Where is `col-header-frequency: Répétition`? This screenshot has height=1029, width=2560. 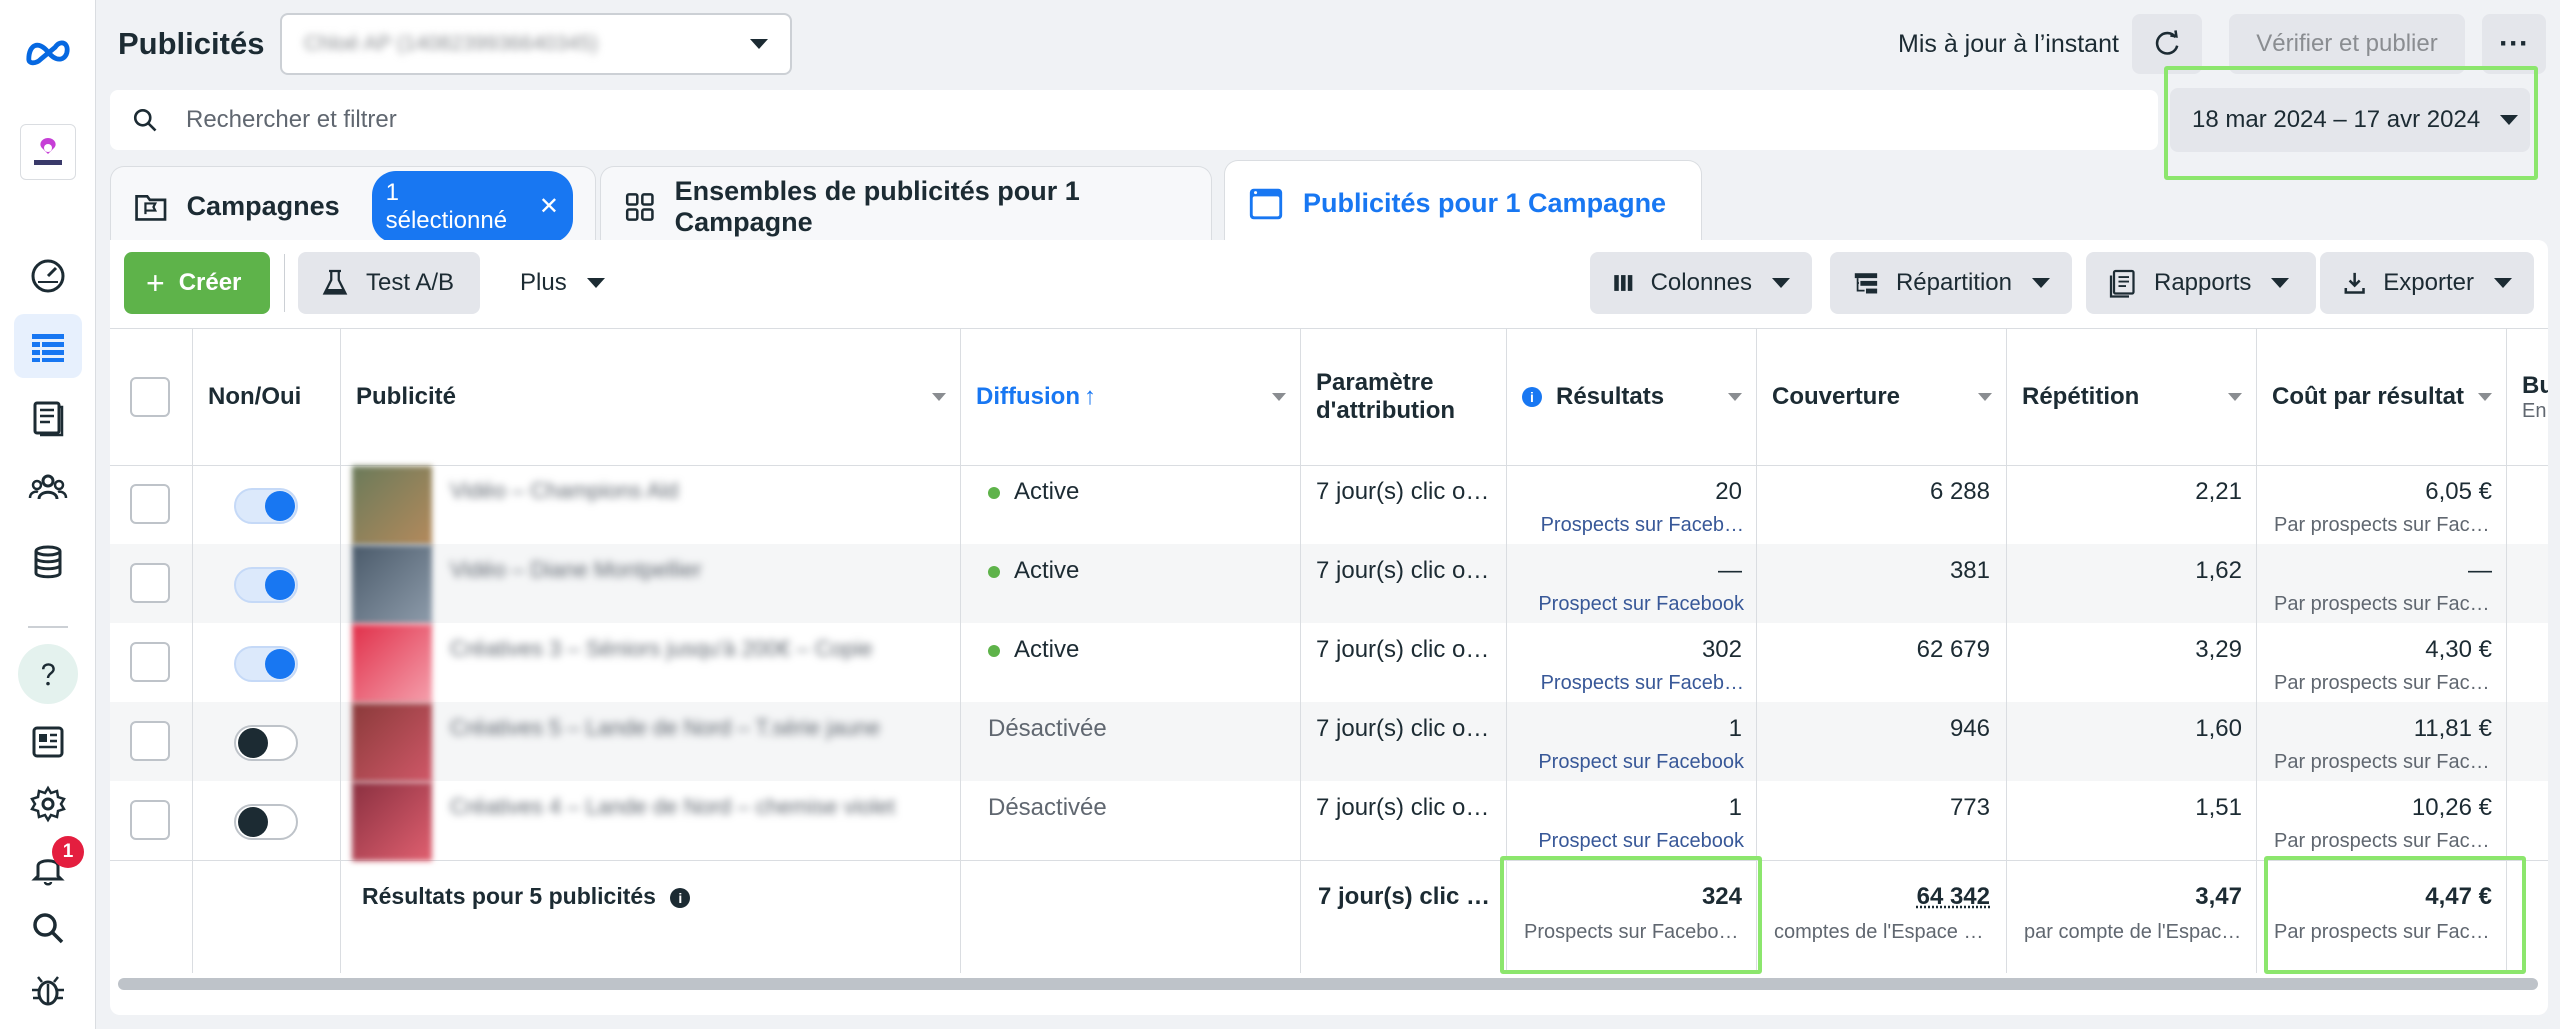
col-header-frequency: Répétition is located at coordinates (2131, 397).